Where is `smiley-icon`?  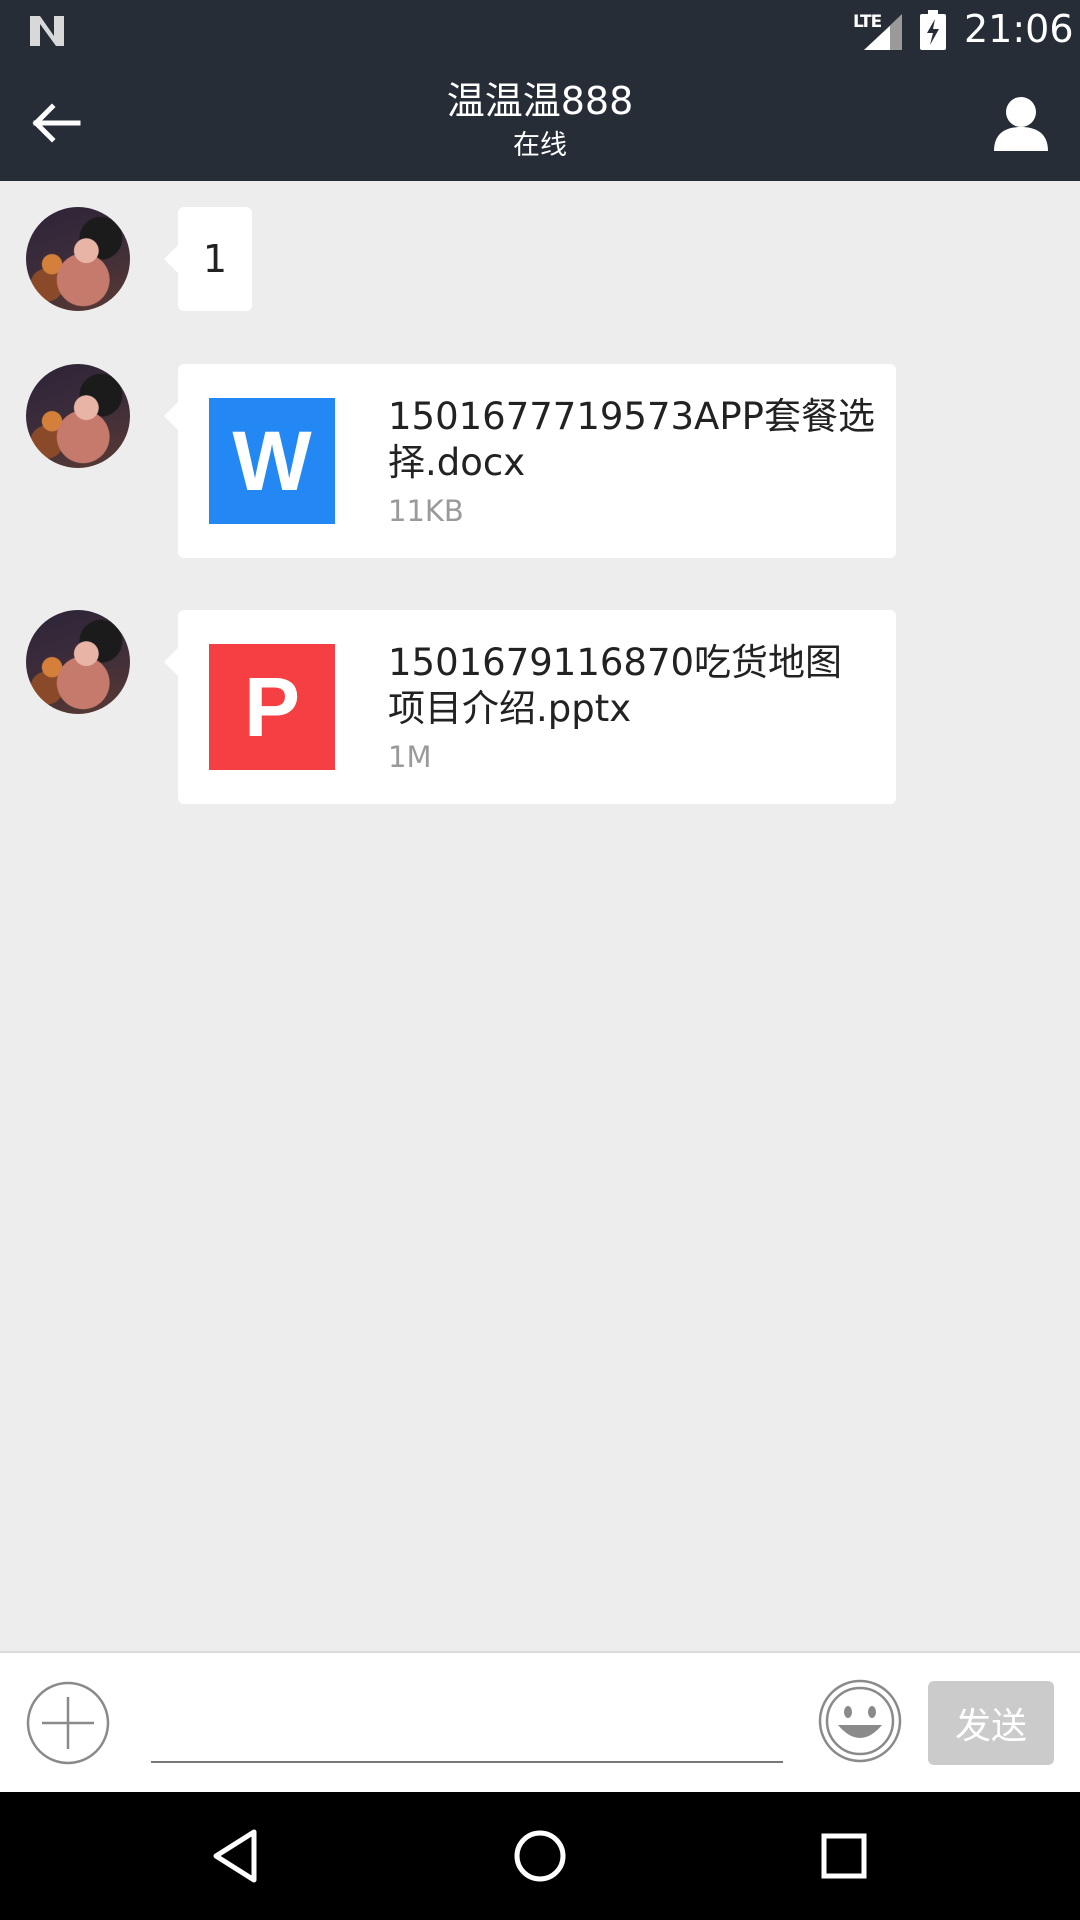
smiley-icon is located at coordinates (860, 1721).